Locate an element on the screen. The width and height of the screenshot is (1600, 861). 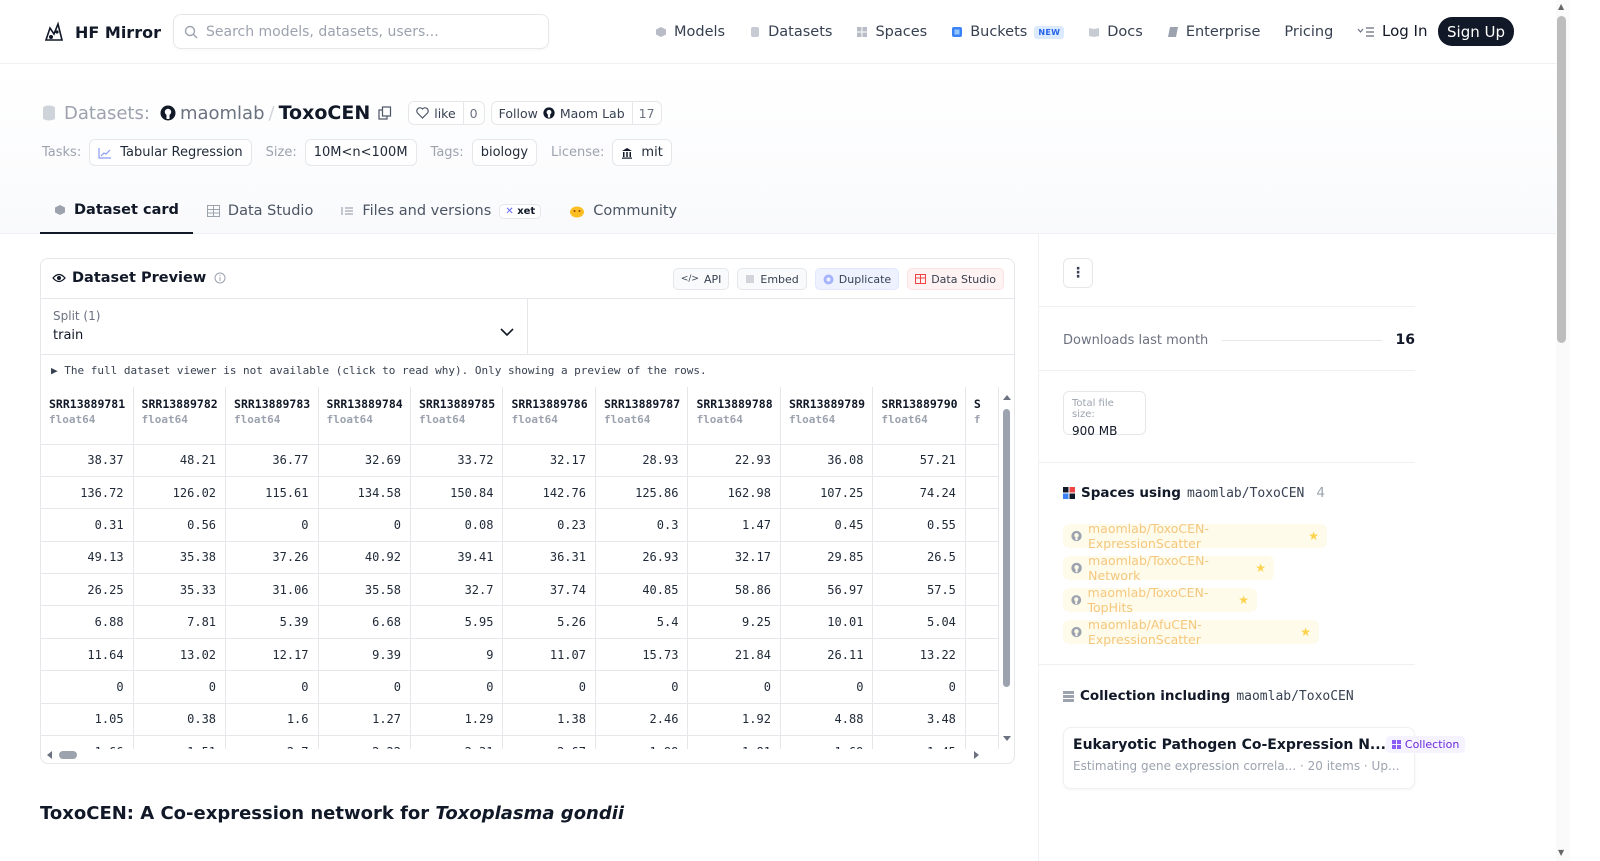
table-cell: 13.02 is located at coordinates (180, 655).